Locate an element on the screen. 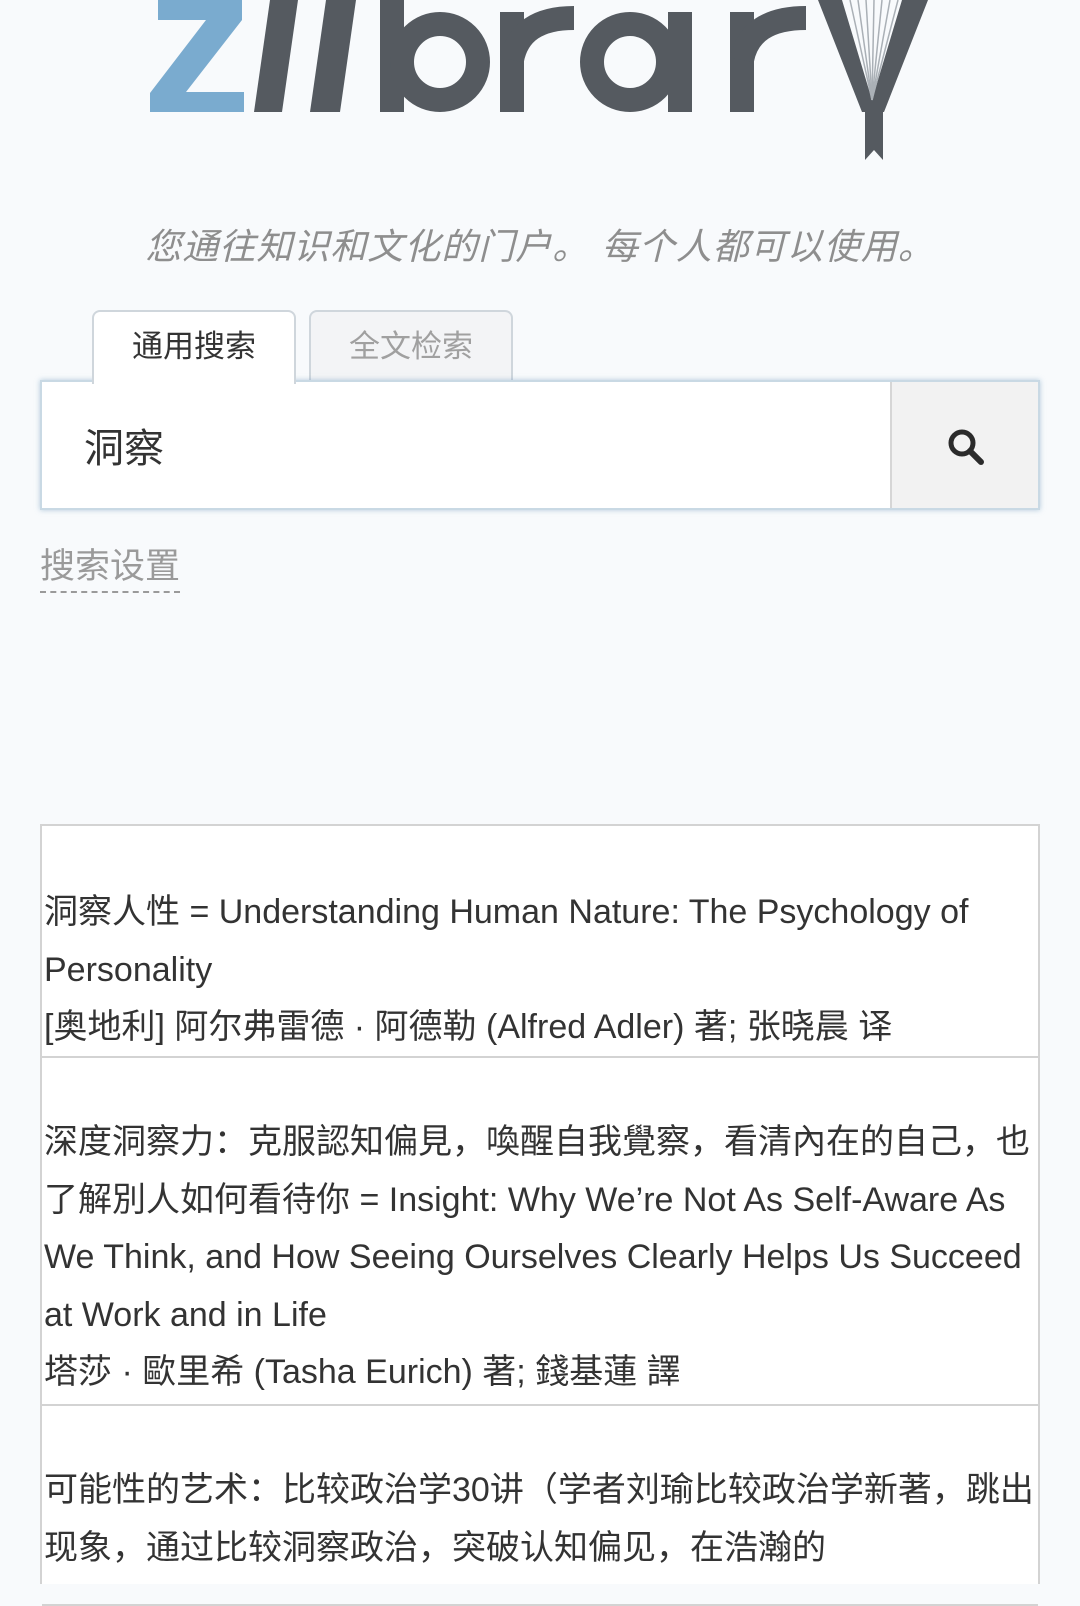 This screenshot has width=1080, height=1606. search-icon is located at coordinates (966, 447).